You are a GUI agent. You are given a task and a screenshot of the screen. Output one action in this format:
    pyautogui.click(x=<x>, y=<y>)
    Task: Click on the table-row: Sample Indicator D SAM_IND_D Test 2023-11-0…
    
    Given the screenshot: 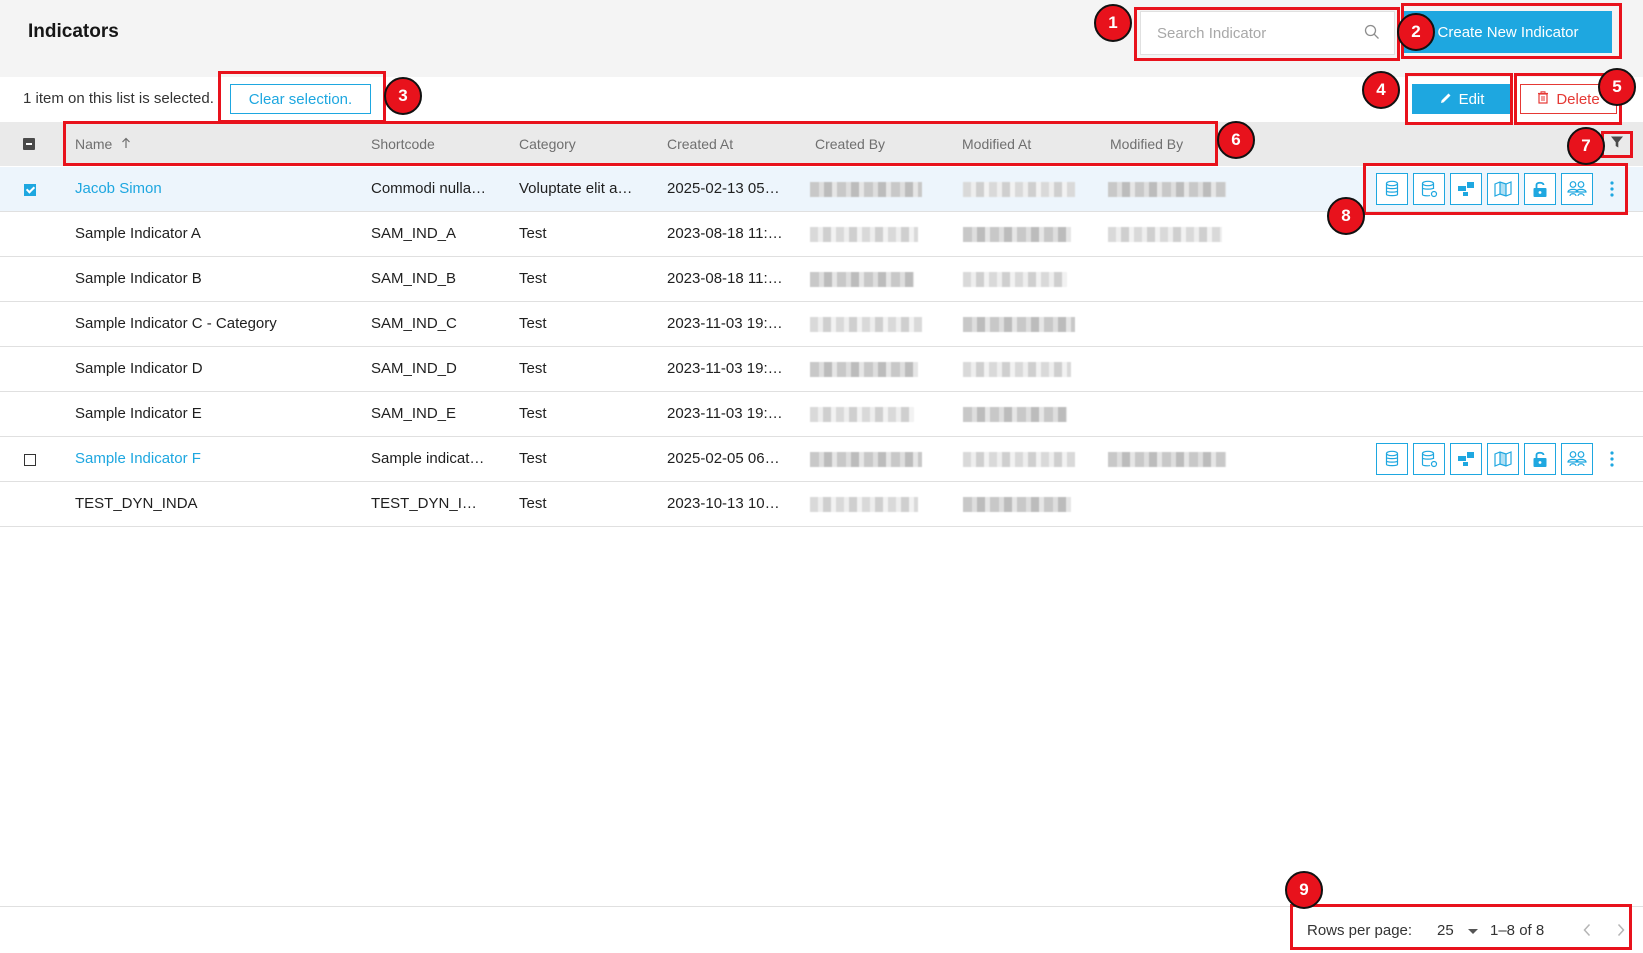 What is the action you would take?
    pyautogui.click(x=821, y=369)
    